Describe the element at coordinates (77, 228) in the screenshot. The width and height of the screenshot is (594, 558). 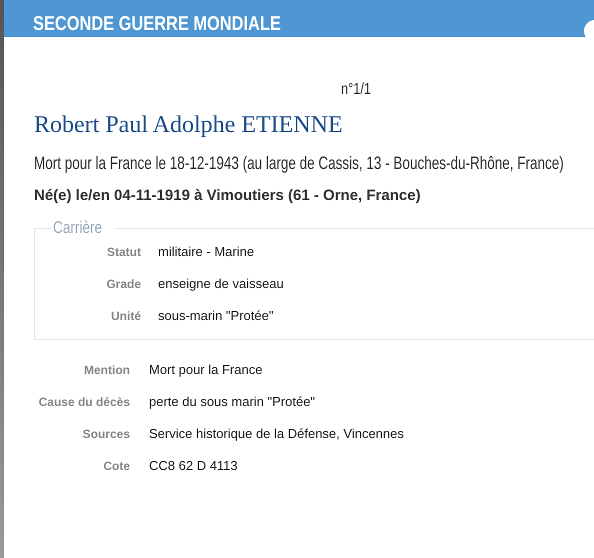
I see `panel-legend: Carrière` at that location.